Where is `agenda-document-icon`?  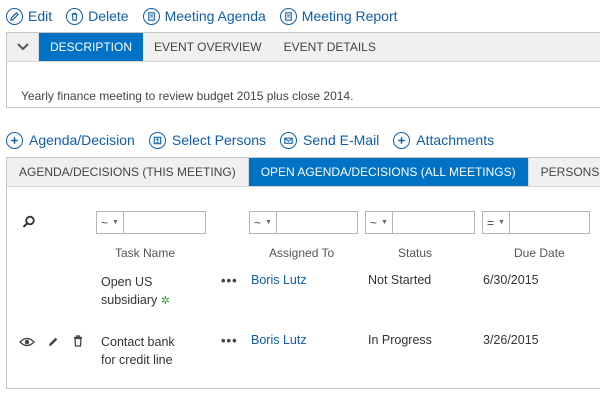
agenda-document-icon is located at coordinates (151, 16).